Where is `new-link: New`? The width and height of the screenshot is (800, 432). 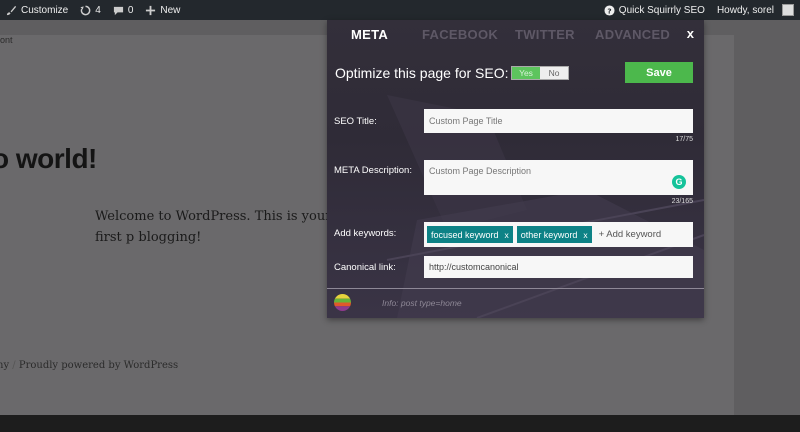 new-link: New is located at coordinates (162, 10).